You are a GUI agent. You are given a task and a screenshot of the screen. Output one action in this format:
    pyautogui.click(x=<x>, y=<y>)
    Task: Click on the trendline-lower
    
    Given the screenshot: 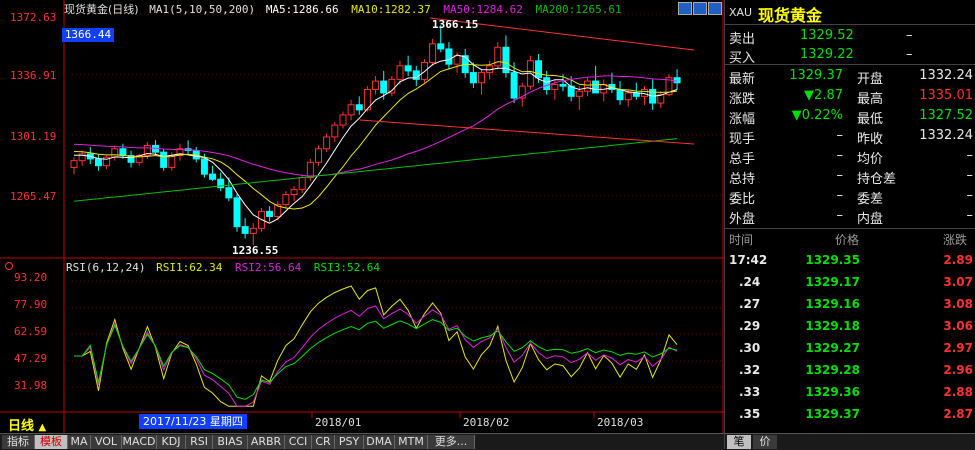 What is the action you would take?
    pyautogui.click(x=527, y=132)
    